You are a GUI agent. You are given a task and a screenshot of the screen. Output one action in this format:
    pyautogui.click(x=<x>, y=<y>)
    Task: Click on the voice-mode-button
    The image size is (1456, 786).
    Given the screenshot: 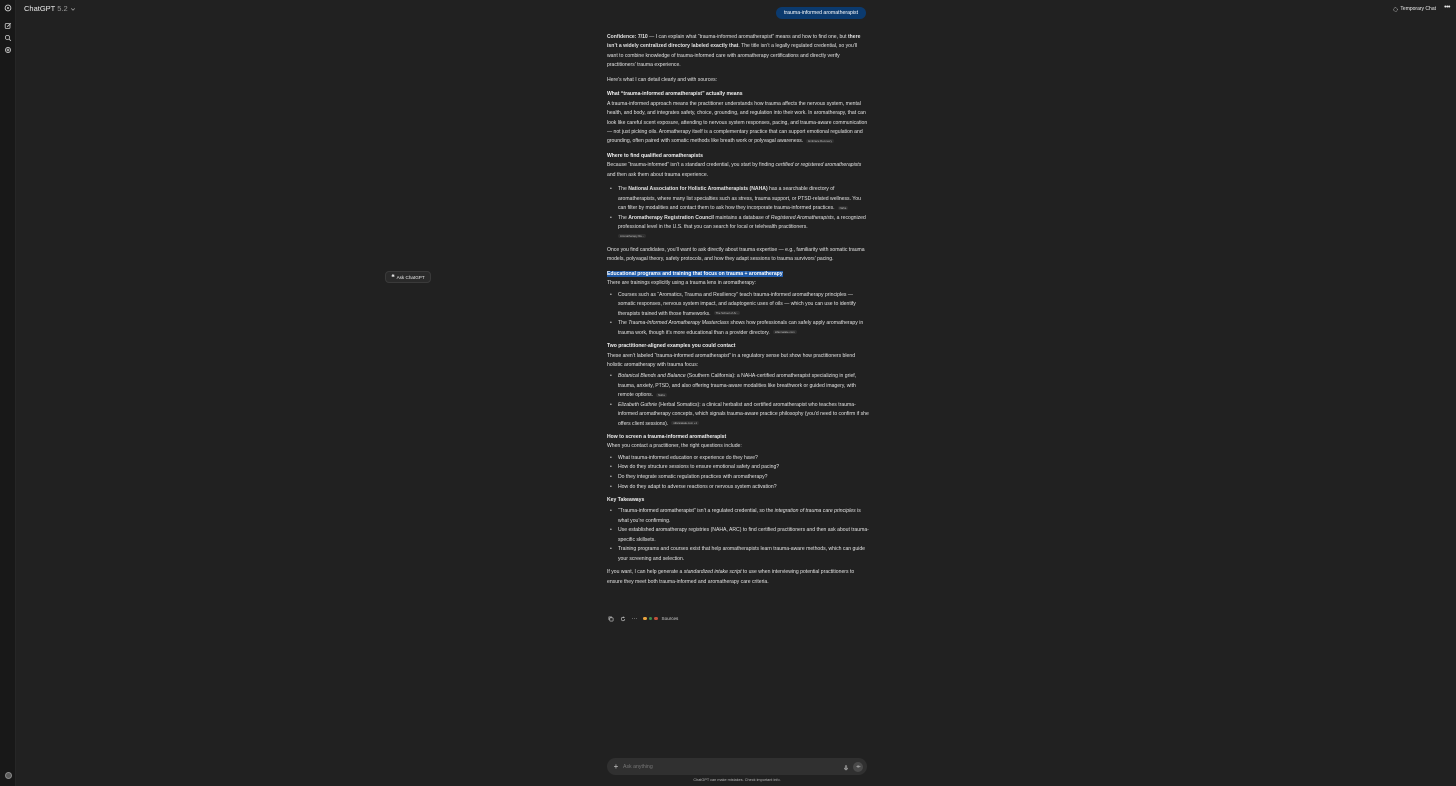 What is the action you would take?
    pyautogui.click(x=858, y=766)
    